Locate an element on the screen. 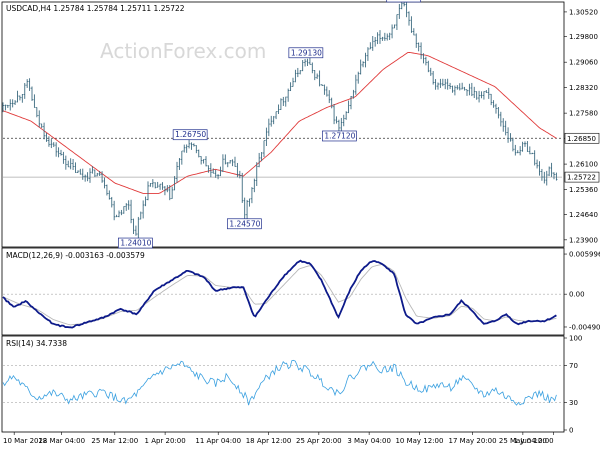 This screenshot has height=450, width=600. rsi-axis-tick-label: 30 is located at coordinates (573, 403).